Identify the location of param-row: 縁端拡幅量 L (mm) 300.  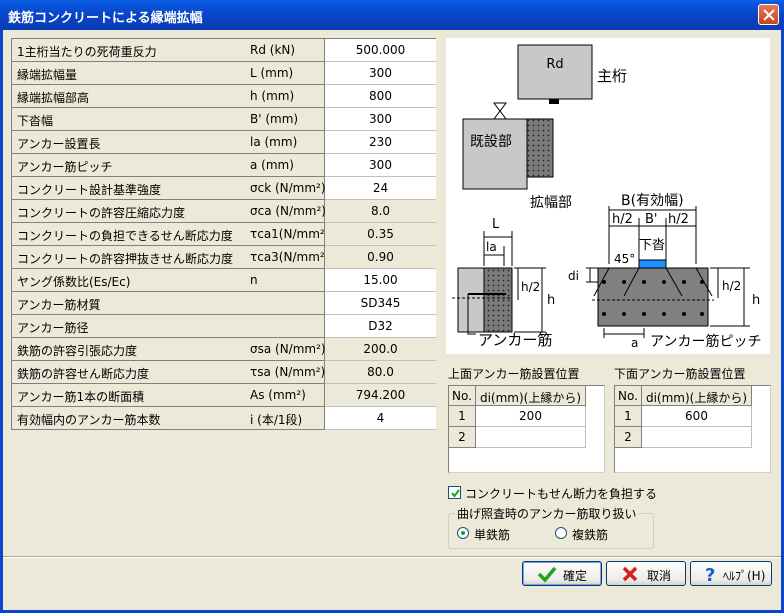
(224, 73).